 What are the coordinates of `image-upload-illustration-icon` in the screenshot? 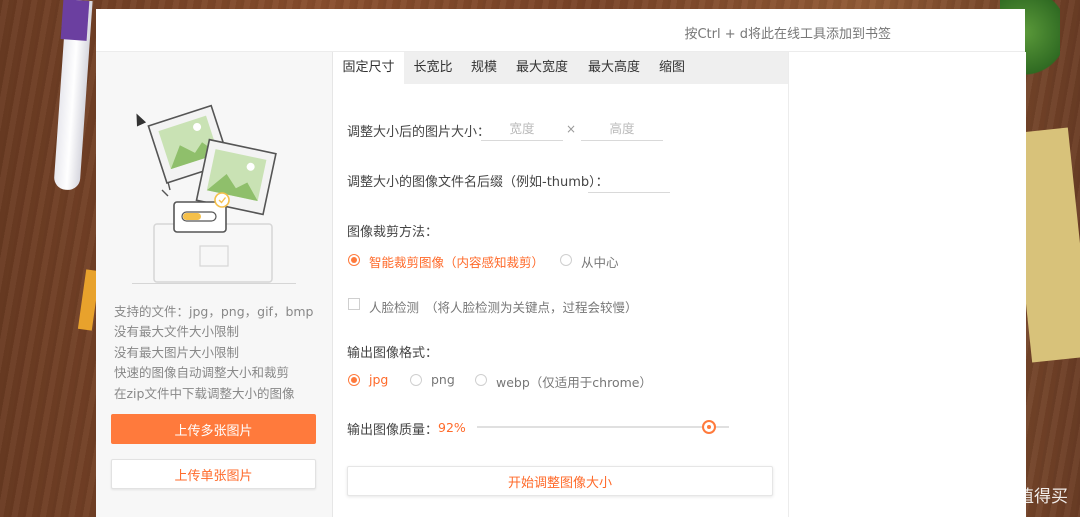 It's located at (214, 194).